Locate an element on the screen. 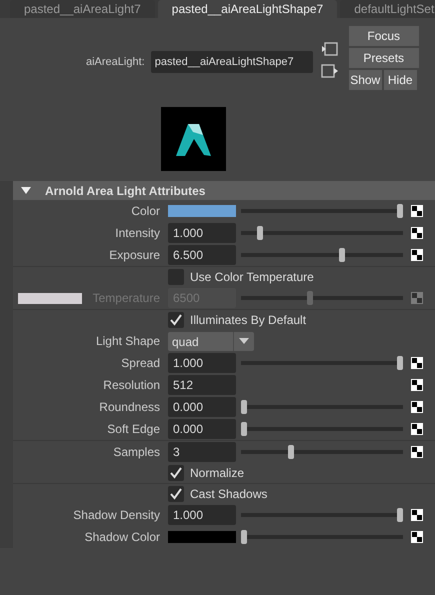 Image resolution: width=435 pixels, height=595 pixels. checkbox-label: Cast Shadows is located at coordinates (229, 494).